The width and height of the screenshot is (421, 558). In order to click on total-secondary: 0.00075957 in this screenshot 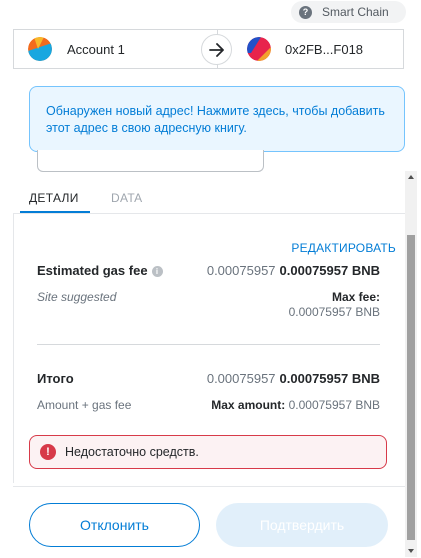, I will do `click(241, 378)`.